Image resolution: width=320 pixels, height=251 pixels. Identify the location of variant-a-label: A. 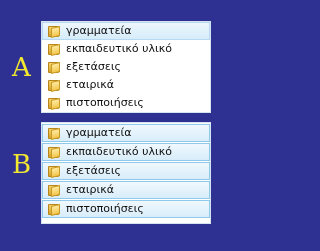
(21, 68).